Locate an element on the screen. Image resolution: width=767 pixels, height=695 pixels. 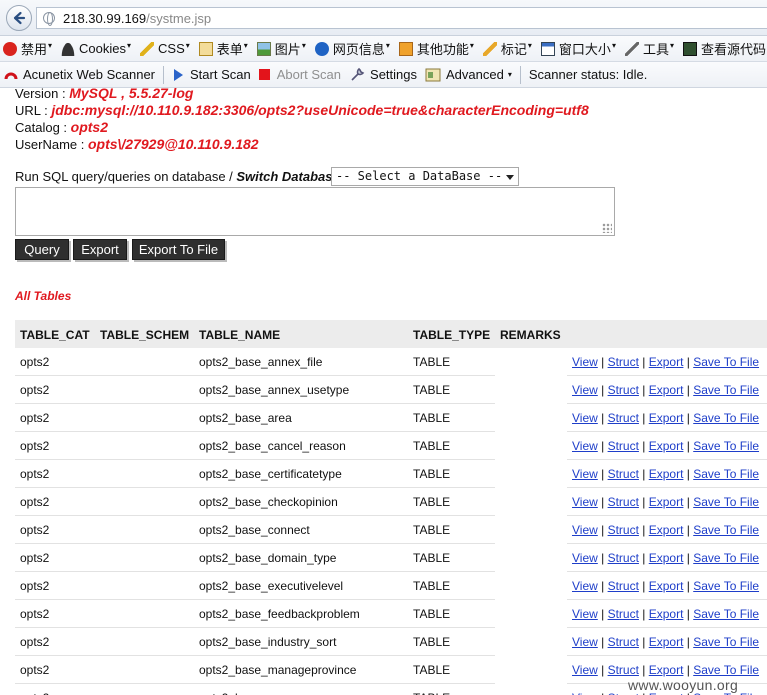
settings-label: Settings is located at coordinates (394, 74).